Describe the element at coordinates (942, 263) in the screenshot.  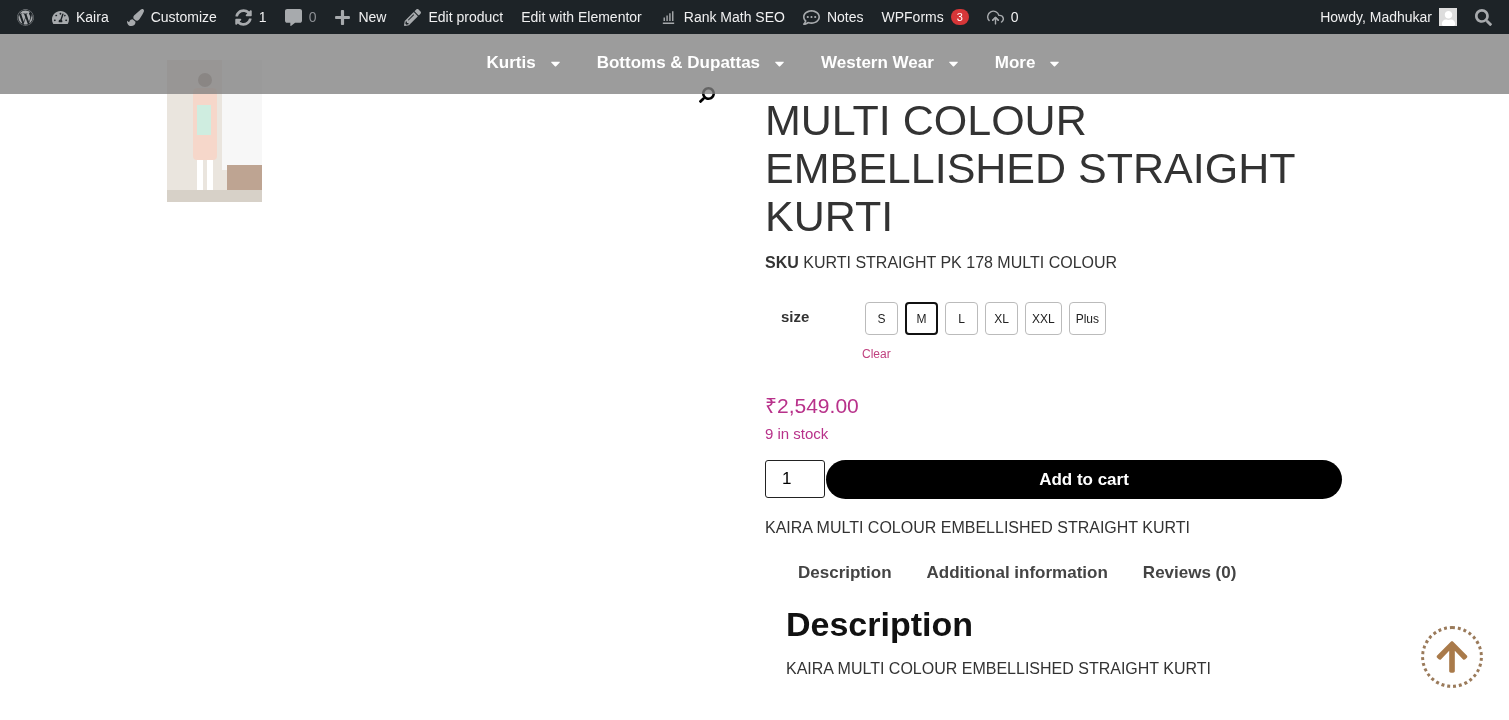
I see `sku: SKU KURTI STRAIGHT PK 178 MULTI COLOUR` at that location.